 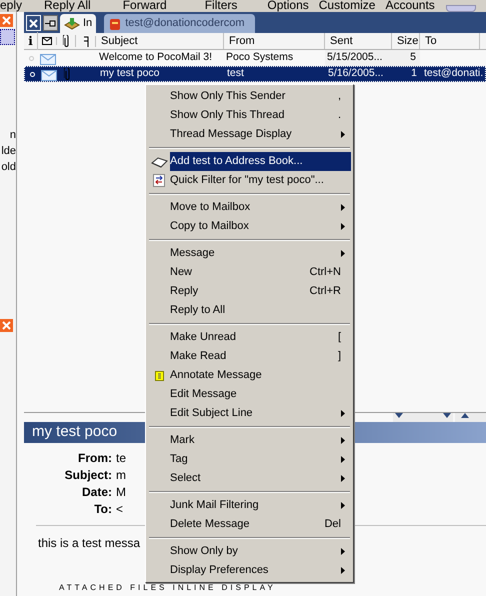 I want to click on menu-item: Reply Ctrl+R, so click(x=249, y=291).